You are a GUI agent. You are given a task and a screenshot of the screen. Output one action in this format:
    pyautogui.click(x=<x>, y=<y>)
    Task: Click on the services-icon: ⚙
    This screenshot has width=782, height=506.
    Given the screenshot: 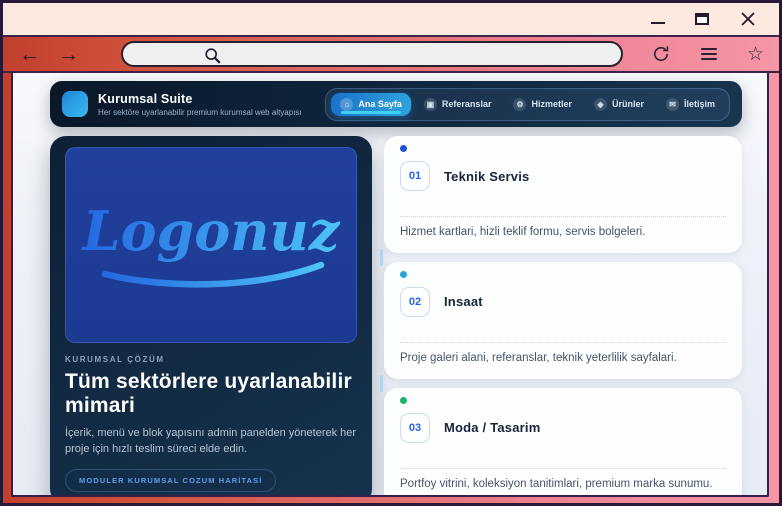 What is the action you would take?
    pyautogui.click(x=520, y=104)
    